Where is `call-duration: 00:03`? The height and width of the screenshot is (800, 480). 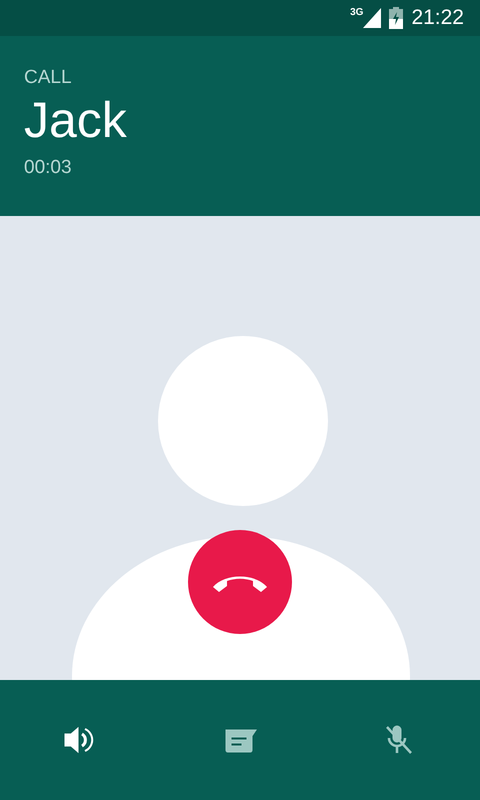 call-duration: 00:03 is located at coordinates (48, 168).